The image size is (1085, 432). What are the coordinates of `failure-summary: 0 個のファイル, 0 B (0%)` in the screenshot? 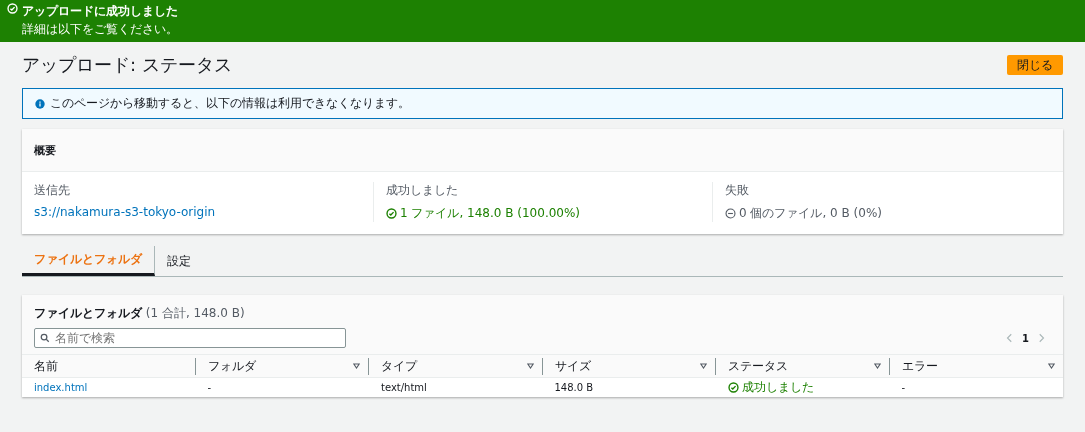 It's located at (810, 213).